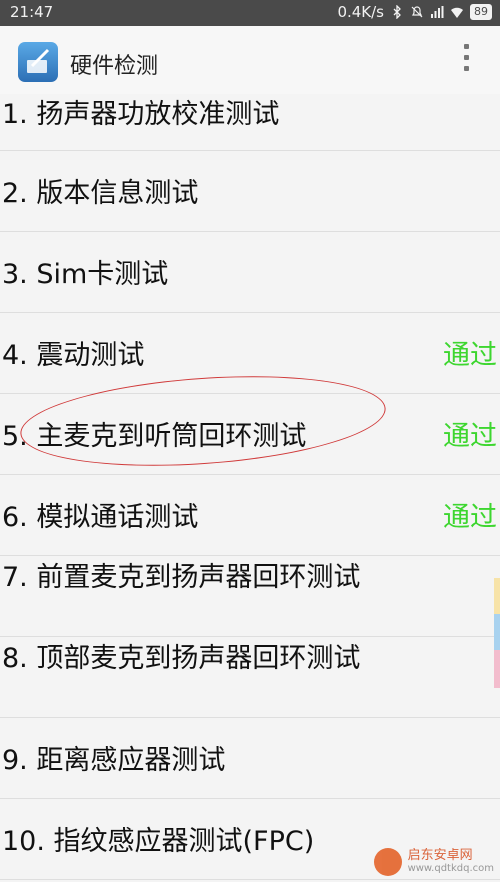 The width and height of the screenshot is (500, 882). I want to click on list-item: 2. 版本信息测试, so click(250, 191).